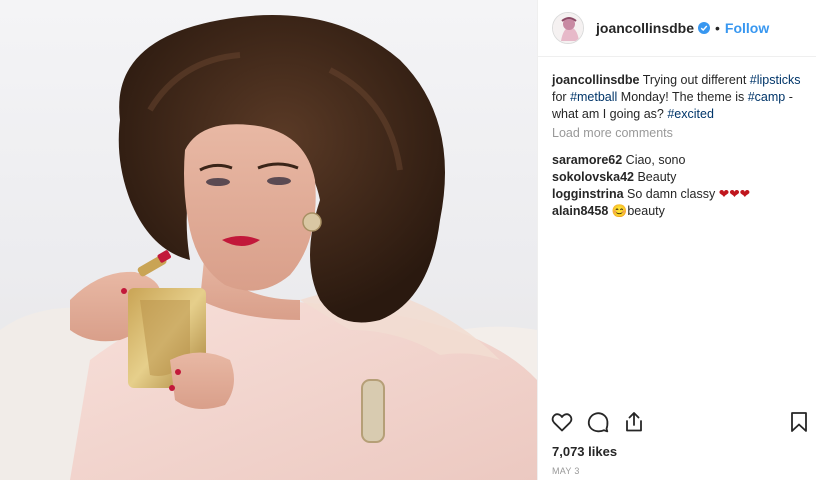 Image resolution: width=816 pixels, height=480 pixels. I want to click on avatar, so click(568, 28).